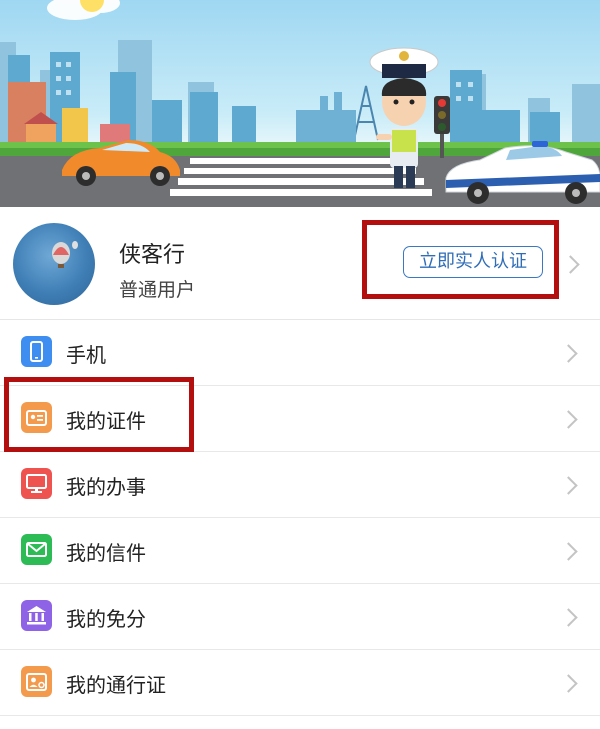  What do you see at coordinates (36, 681) in the screenshot?
I see `pass-card-icon` at bounding box center [36, 681].